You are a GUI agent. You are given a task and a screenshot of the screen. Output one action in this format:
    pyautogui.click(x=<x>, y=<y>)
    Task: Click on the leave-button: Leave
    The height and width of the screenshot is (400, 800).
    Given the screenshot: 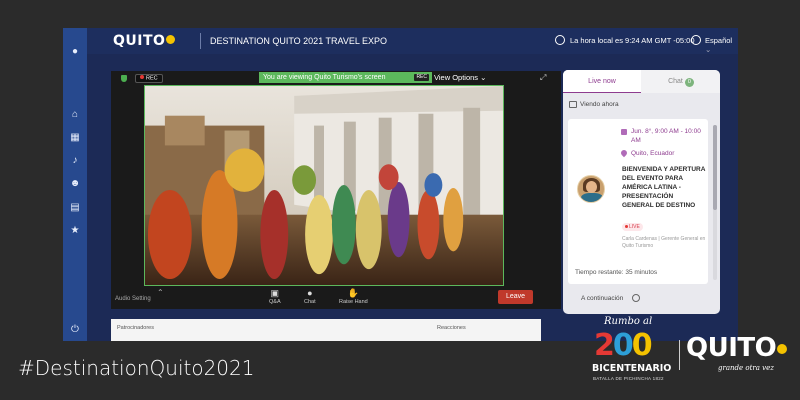 What is the action you would take?
    pyautogui.click(x=515, y=297)
    